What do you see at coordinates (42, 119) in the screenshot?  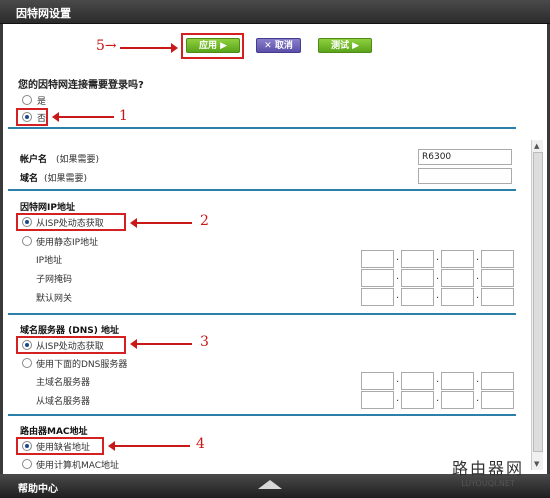 I see `login-no-label: 否` at bounding box center [42, 119].